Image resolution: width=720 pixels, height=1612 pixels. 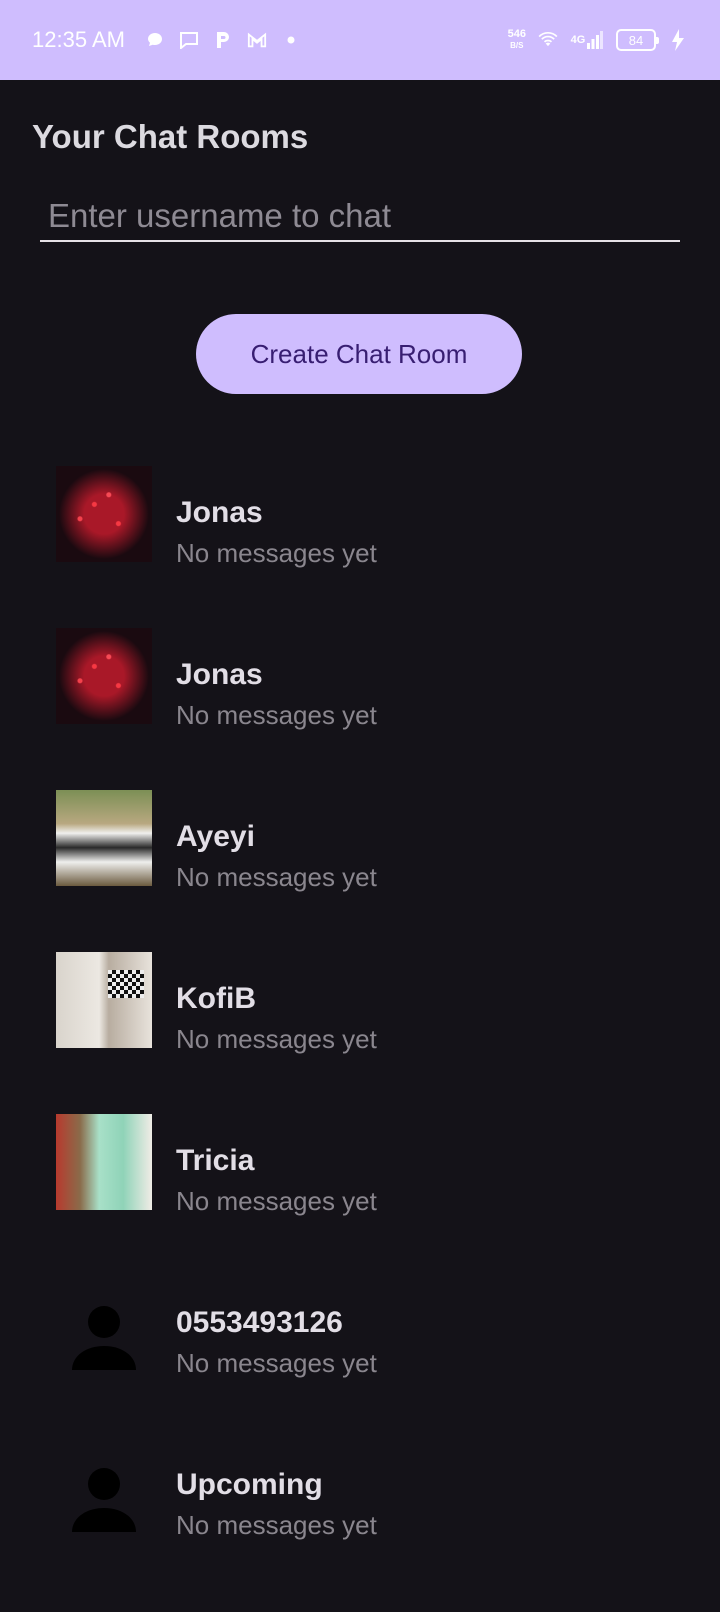 I want to click on room-name: KofiB, so click(x=216, y=998).